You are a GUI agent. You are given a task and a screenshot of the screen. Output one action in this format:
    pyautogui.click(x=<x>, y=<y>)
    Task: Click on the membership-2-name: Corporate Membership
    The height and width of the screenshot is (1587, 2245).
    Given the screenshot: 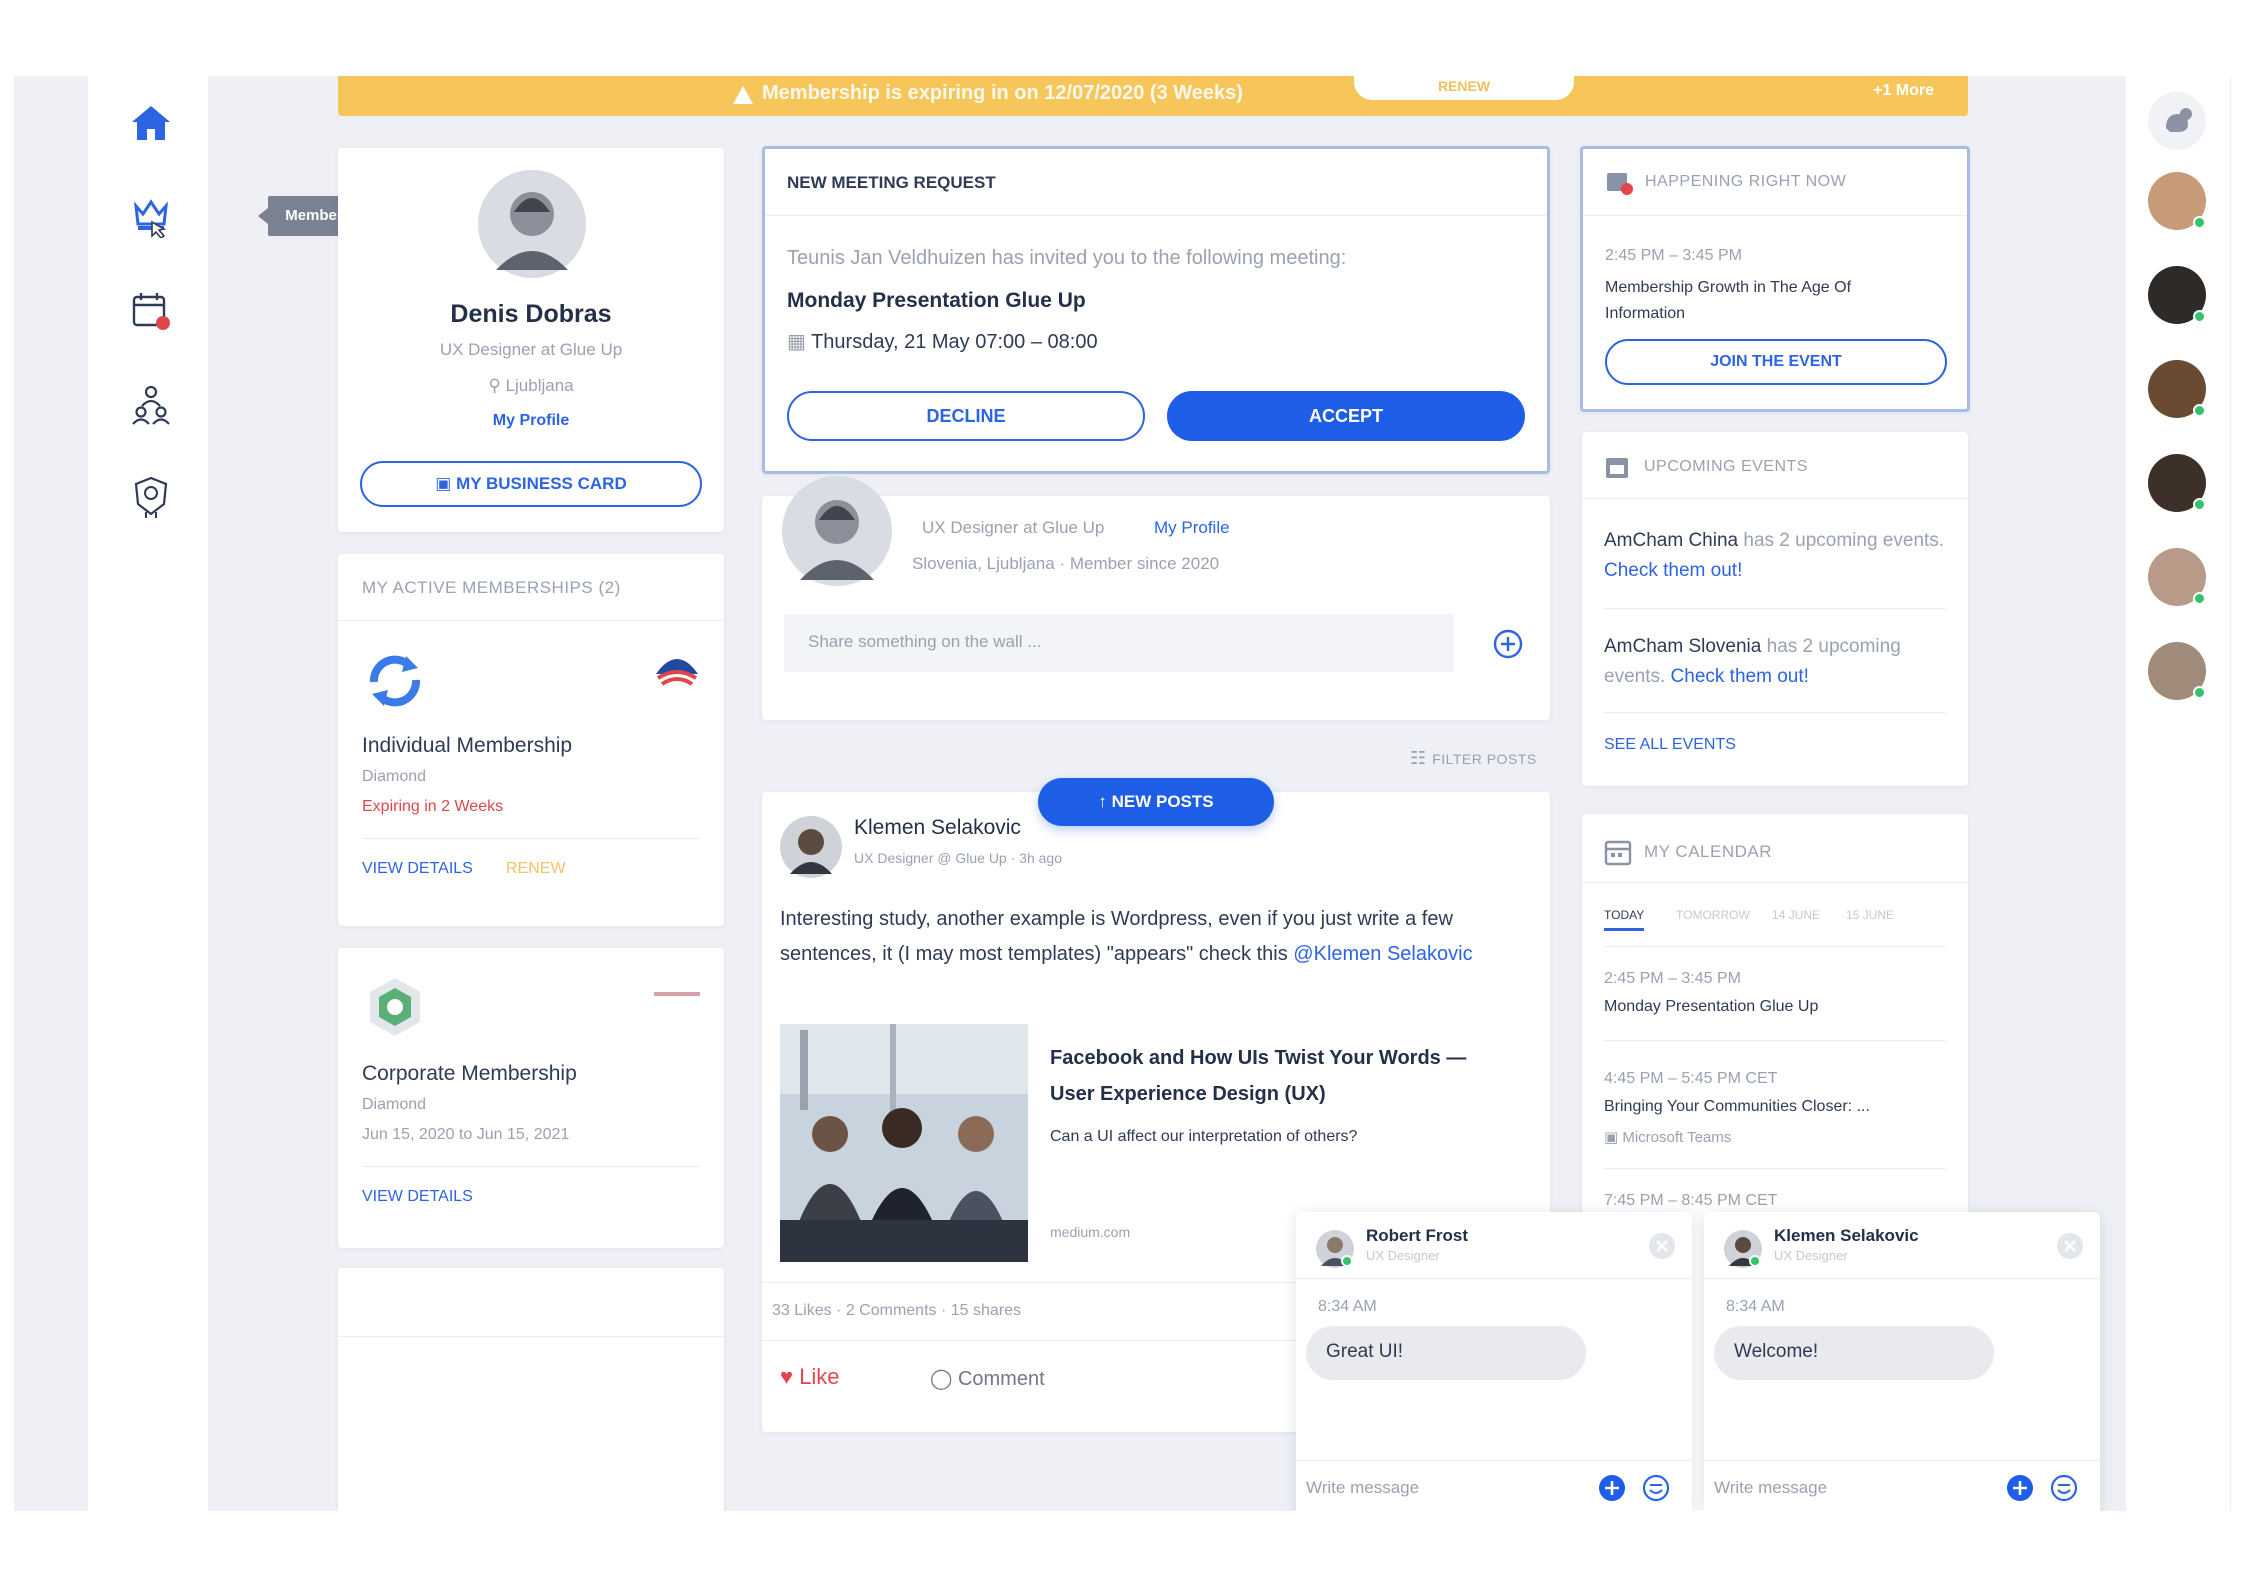 What is the action you would take?
    pyautogui.click(x=469, y=1073)
    